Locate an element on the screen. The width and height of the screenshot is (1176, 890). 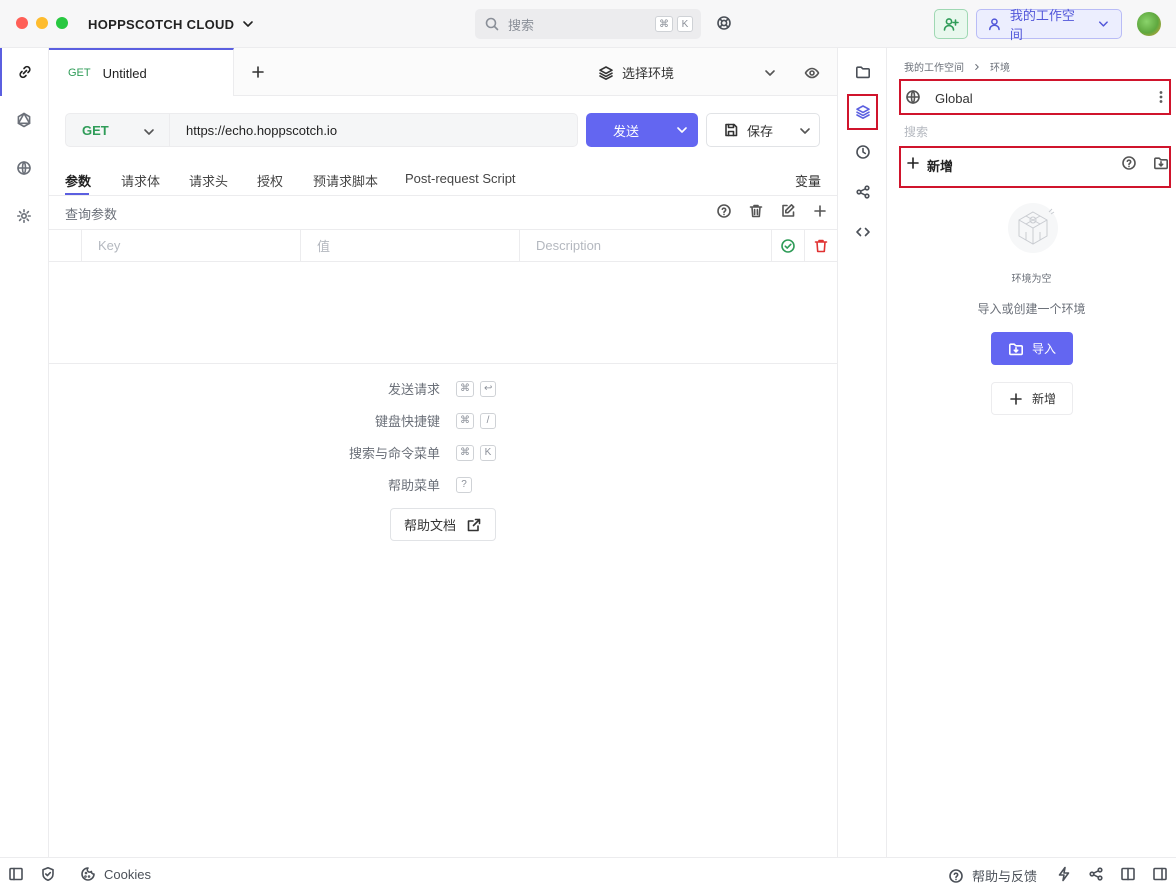
history-button is located at coordinates (863, 152).